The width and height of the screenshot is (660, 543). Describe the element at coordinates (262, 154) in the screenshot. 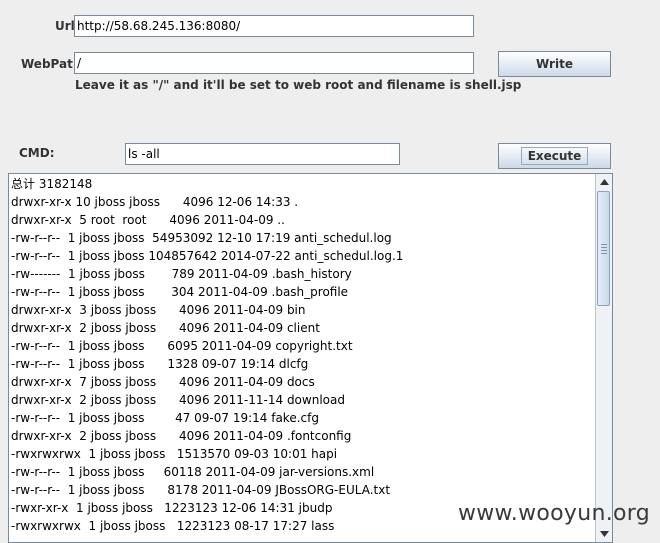

I see `cmd-input` at that location.